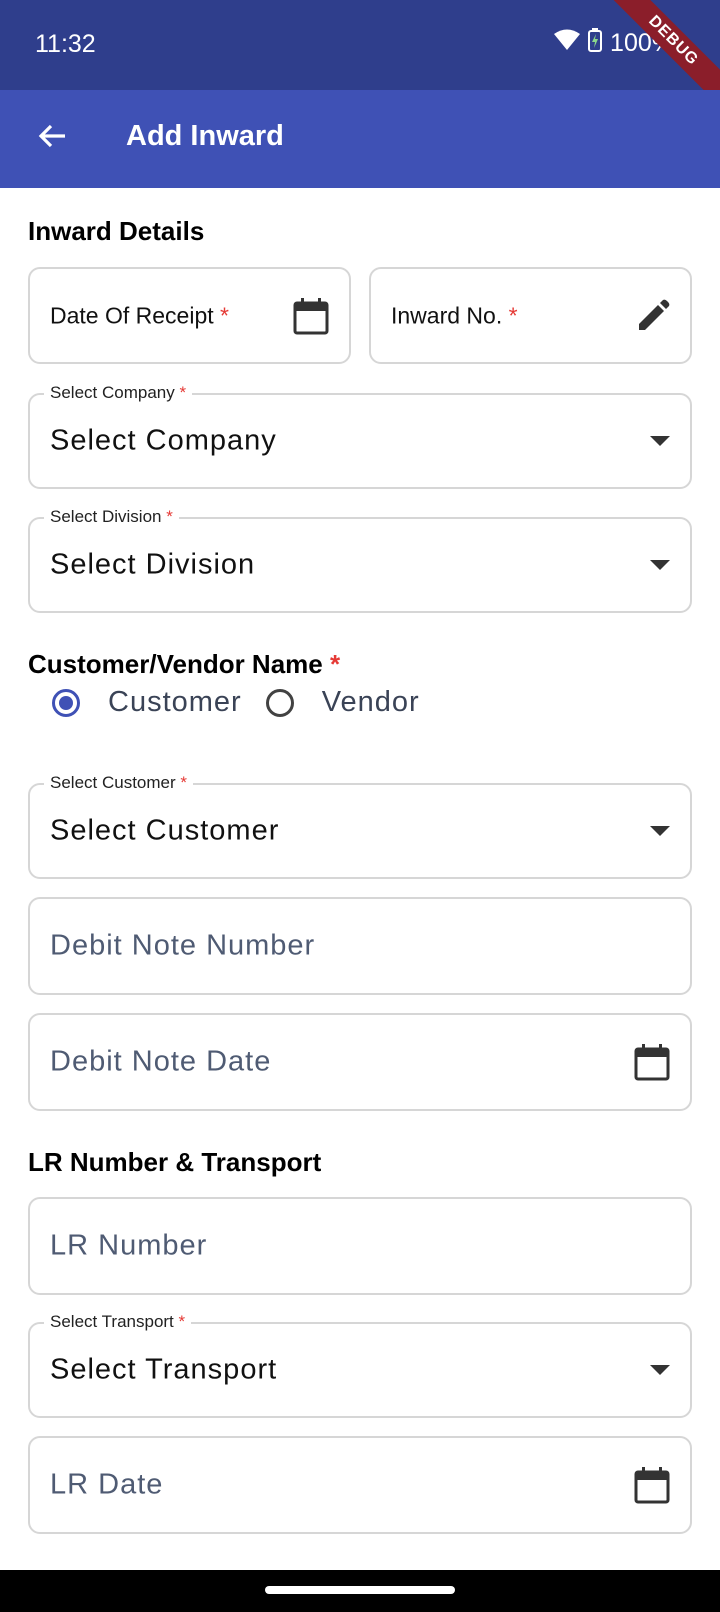 The width and height of the screenshot is (720, 1612). I want to click on date-of-receipt-field: Date Of Receipt *, so click(189, 315).